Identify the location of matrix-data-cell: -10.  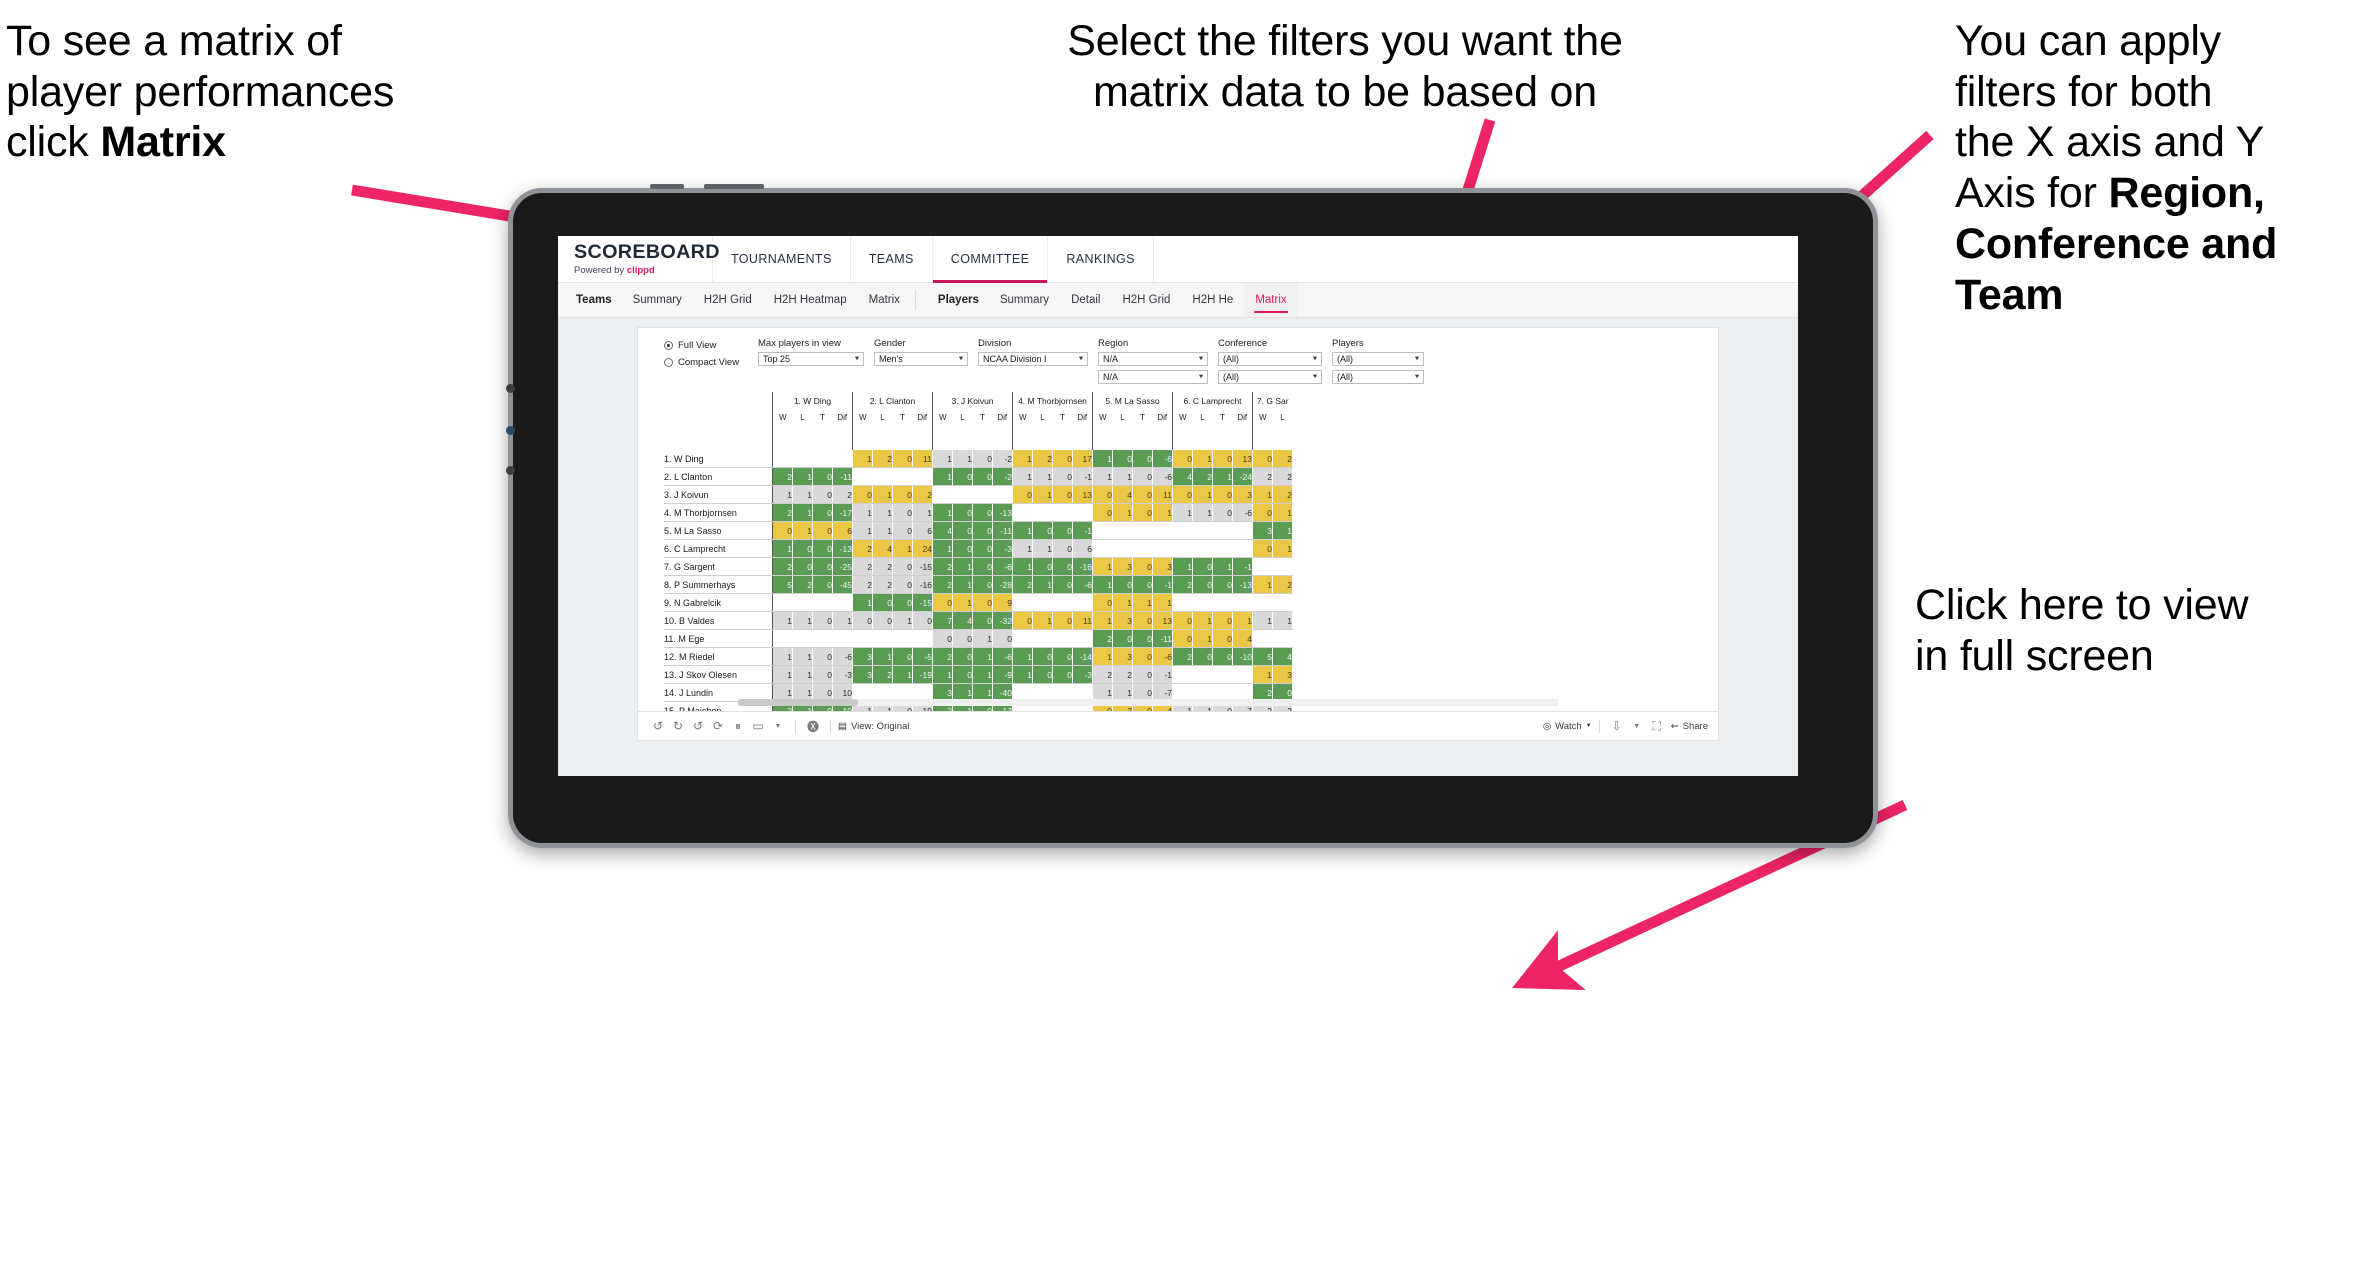
(1242, 656).